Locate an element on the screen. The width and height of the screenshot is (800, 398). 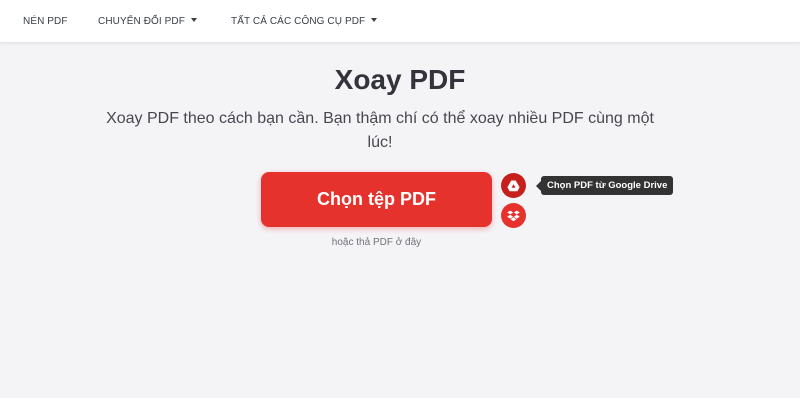
dropbox-icon is located at coordinates (513, 215).